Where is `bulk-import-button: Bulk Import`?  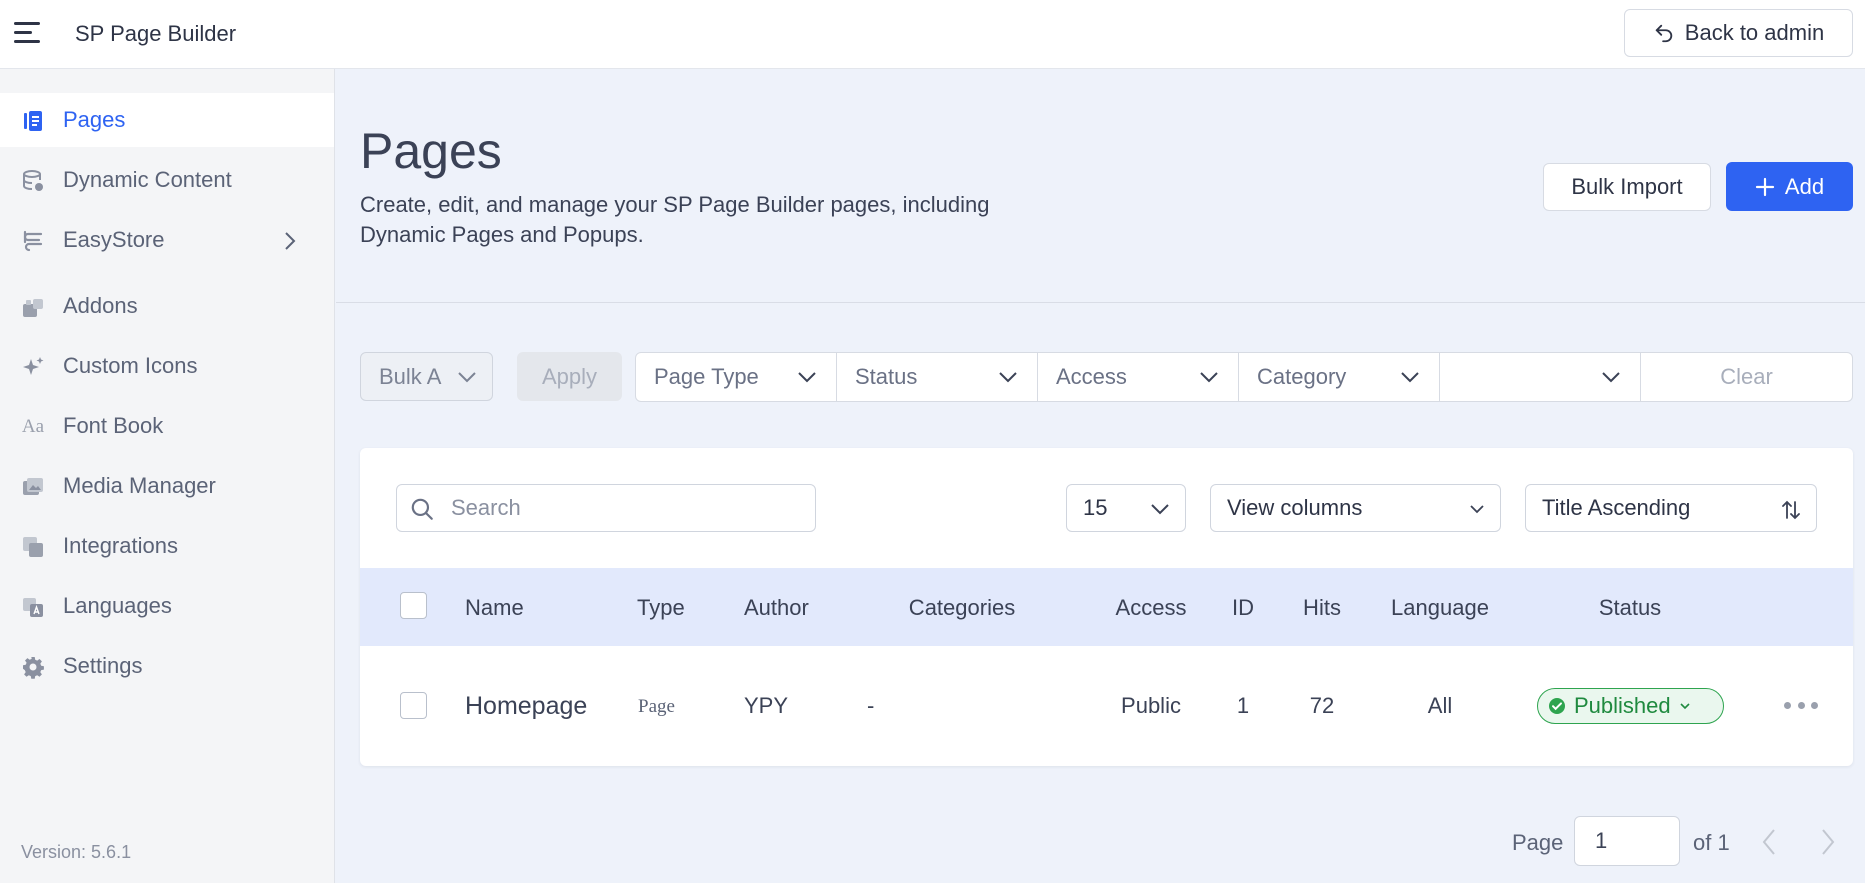
bulk-import-button: Bulk Import is located at coordinates (1627, 187).